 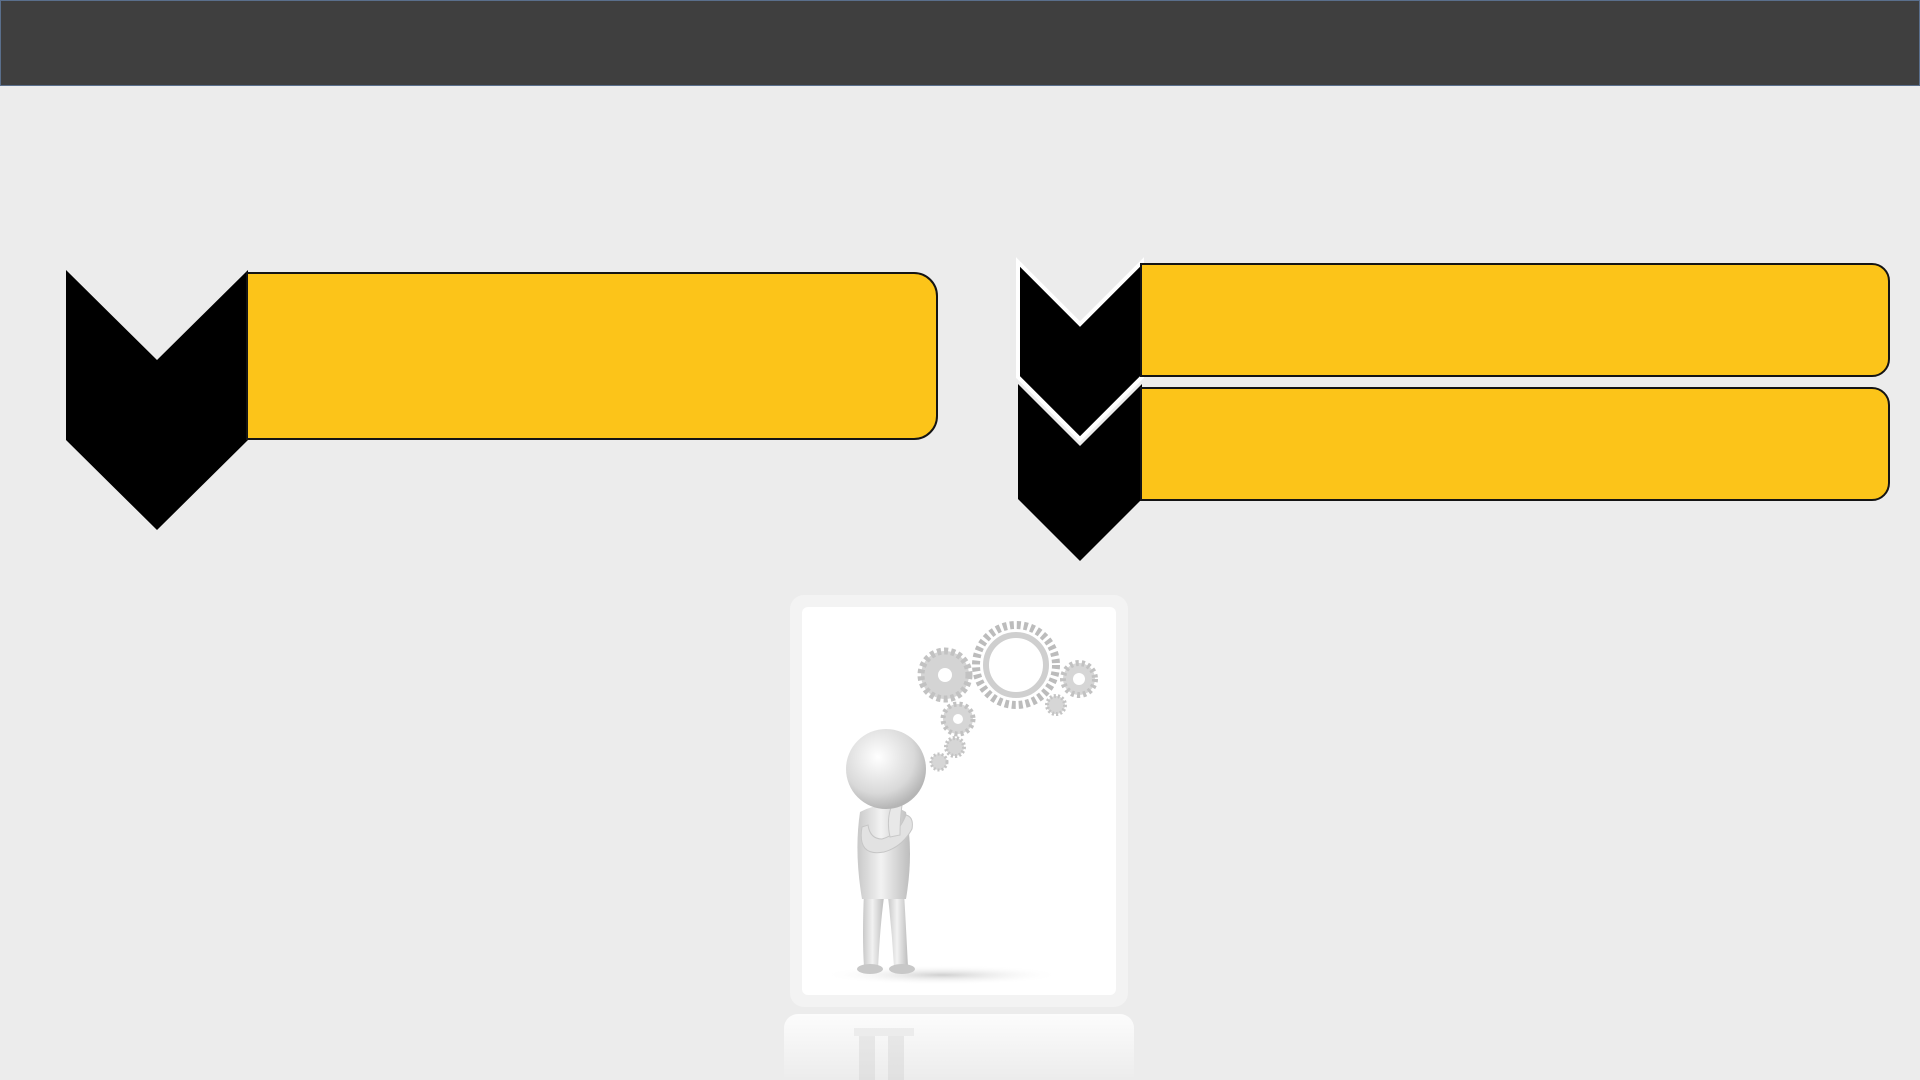 I want to click on illustration-reflection, so click(x=959, y=1047).